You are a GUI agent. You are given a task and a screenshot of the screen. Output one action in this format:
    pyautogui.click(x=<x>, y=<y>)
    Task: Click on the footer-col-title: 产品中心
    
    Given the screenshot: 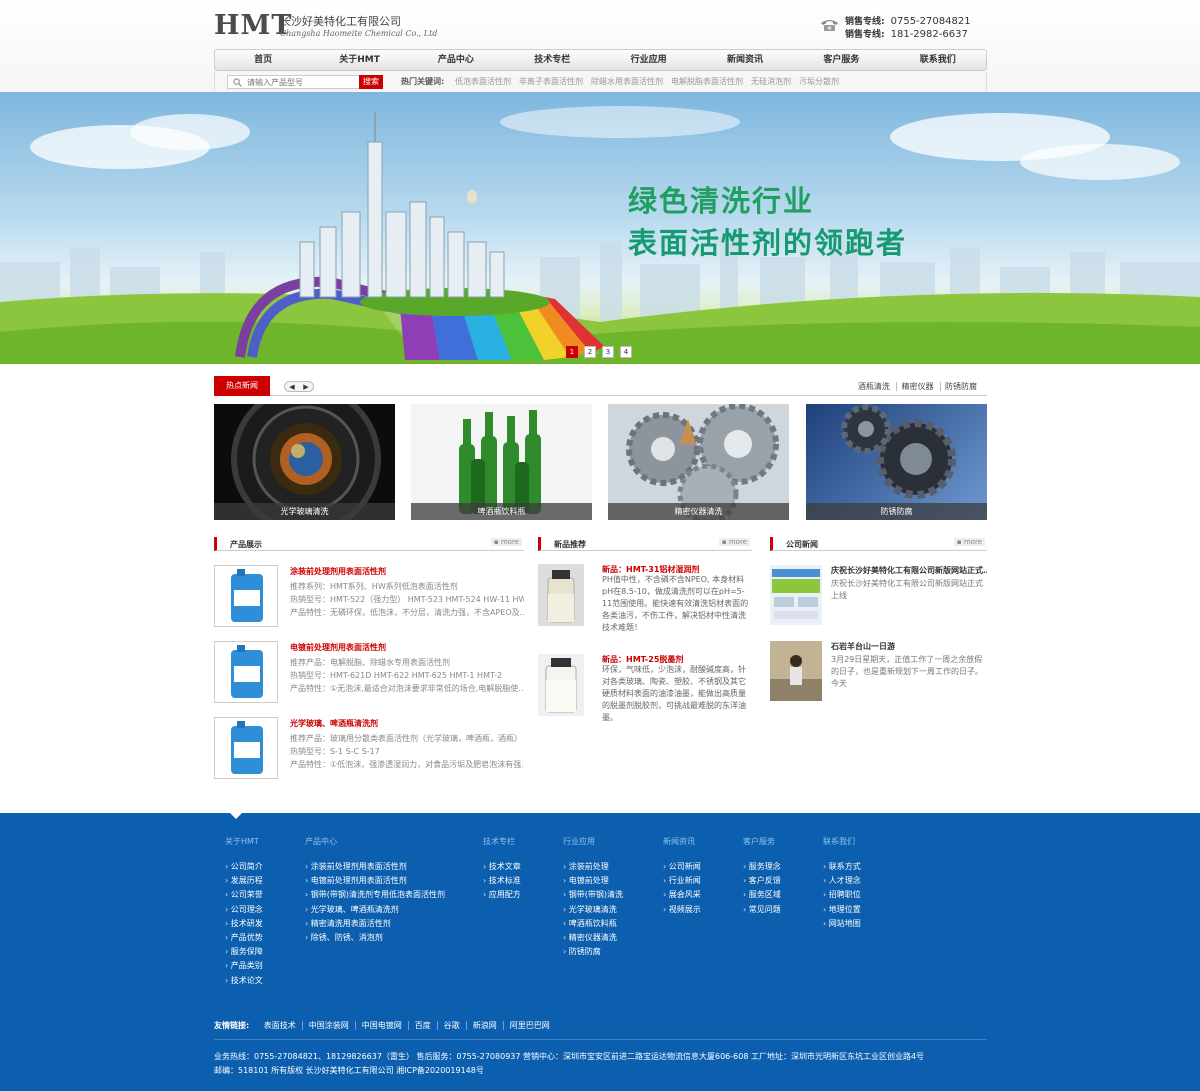 What is the action you would take?
    pyautogui.click(x=375, y=841)
    